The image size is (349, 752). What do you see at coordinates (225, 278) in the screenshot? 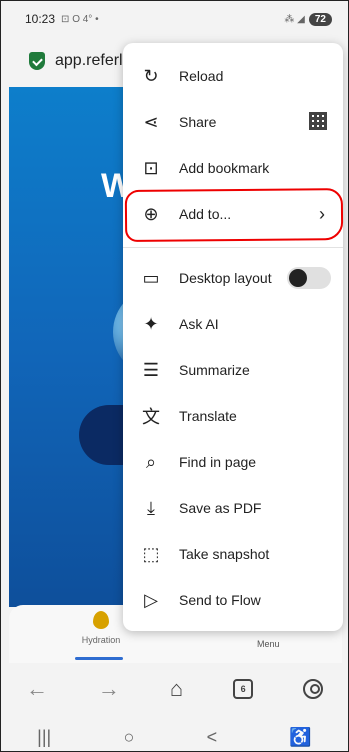
I see `menu-item-label: Desktop layout` at bounding box center [225, 278].